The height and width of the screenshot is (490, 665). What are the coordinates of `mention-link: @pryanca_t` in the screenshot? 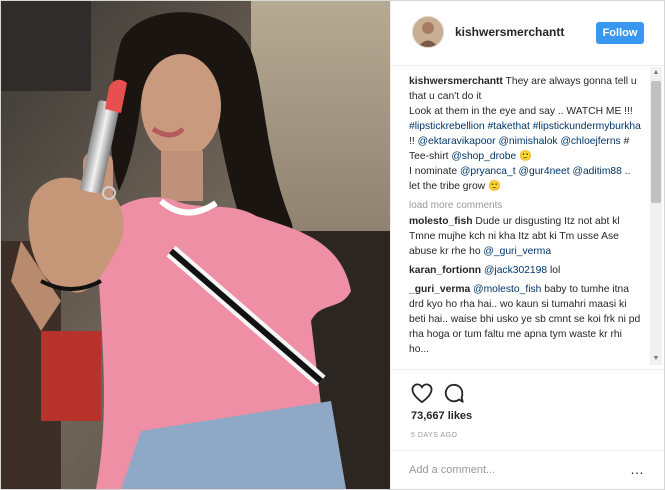 It's located at (488, 171).